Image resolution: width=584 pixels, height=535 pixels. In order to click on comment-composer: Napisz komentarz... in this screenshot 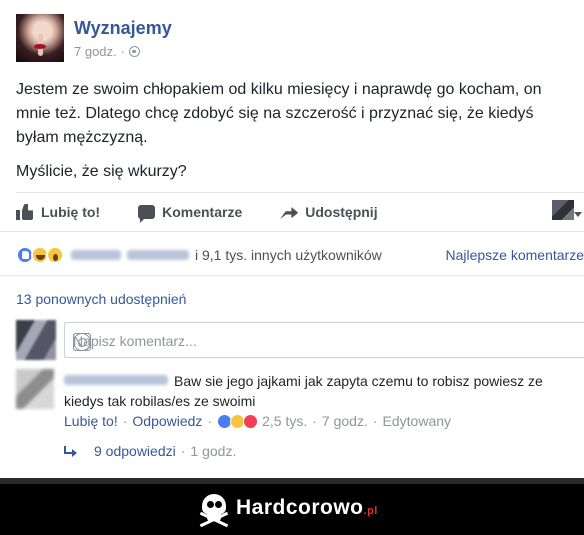, I will do `click(300, 341)`.